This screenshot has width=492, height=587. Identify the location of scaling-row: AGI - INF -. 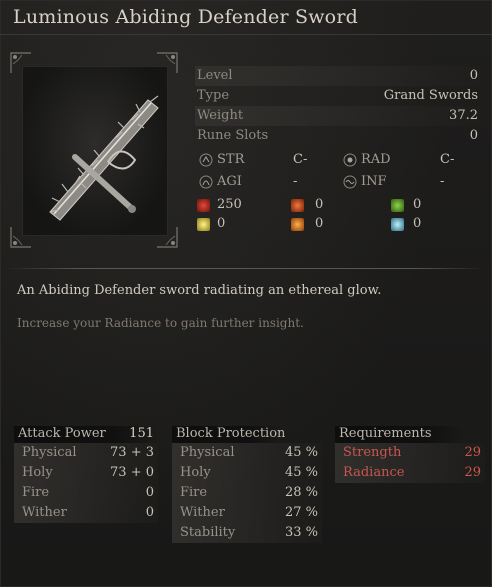
(337, 183).